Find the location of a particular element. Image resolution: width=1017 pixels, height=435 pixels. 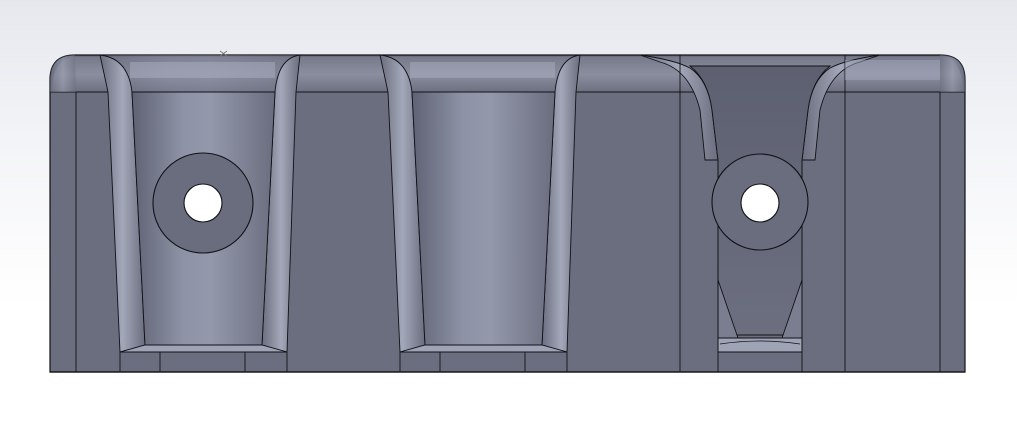

left-end-fillet is located at coordinates (63, 73).